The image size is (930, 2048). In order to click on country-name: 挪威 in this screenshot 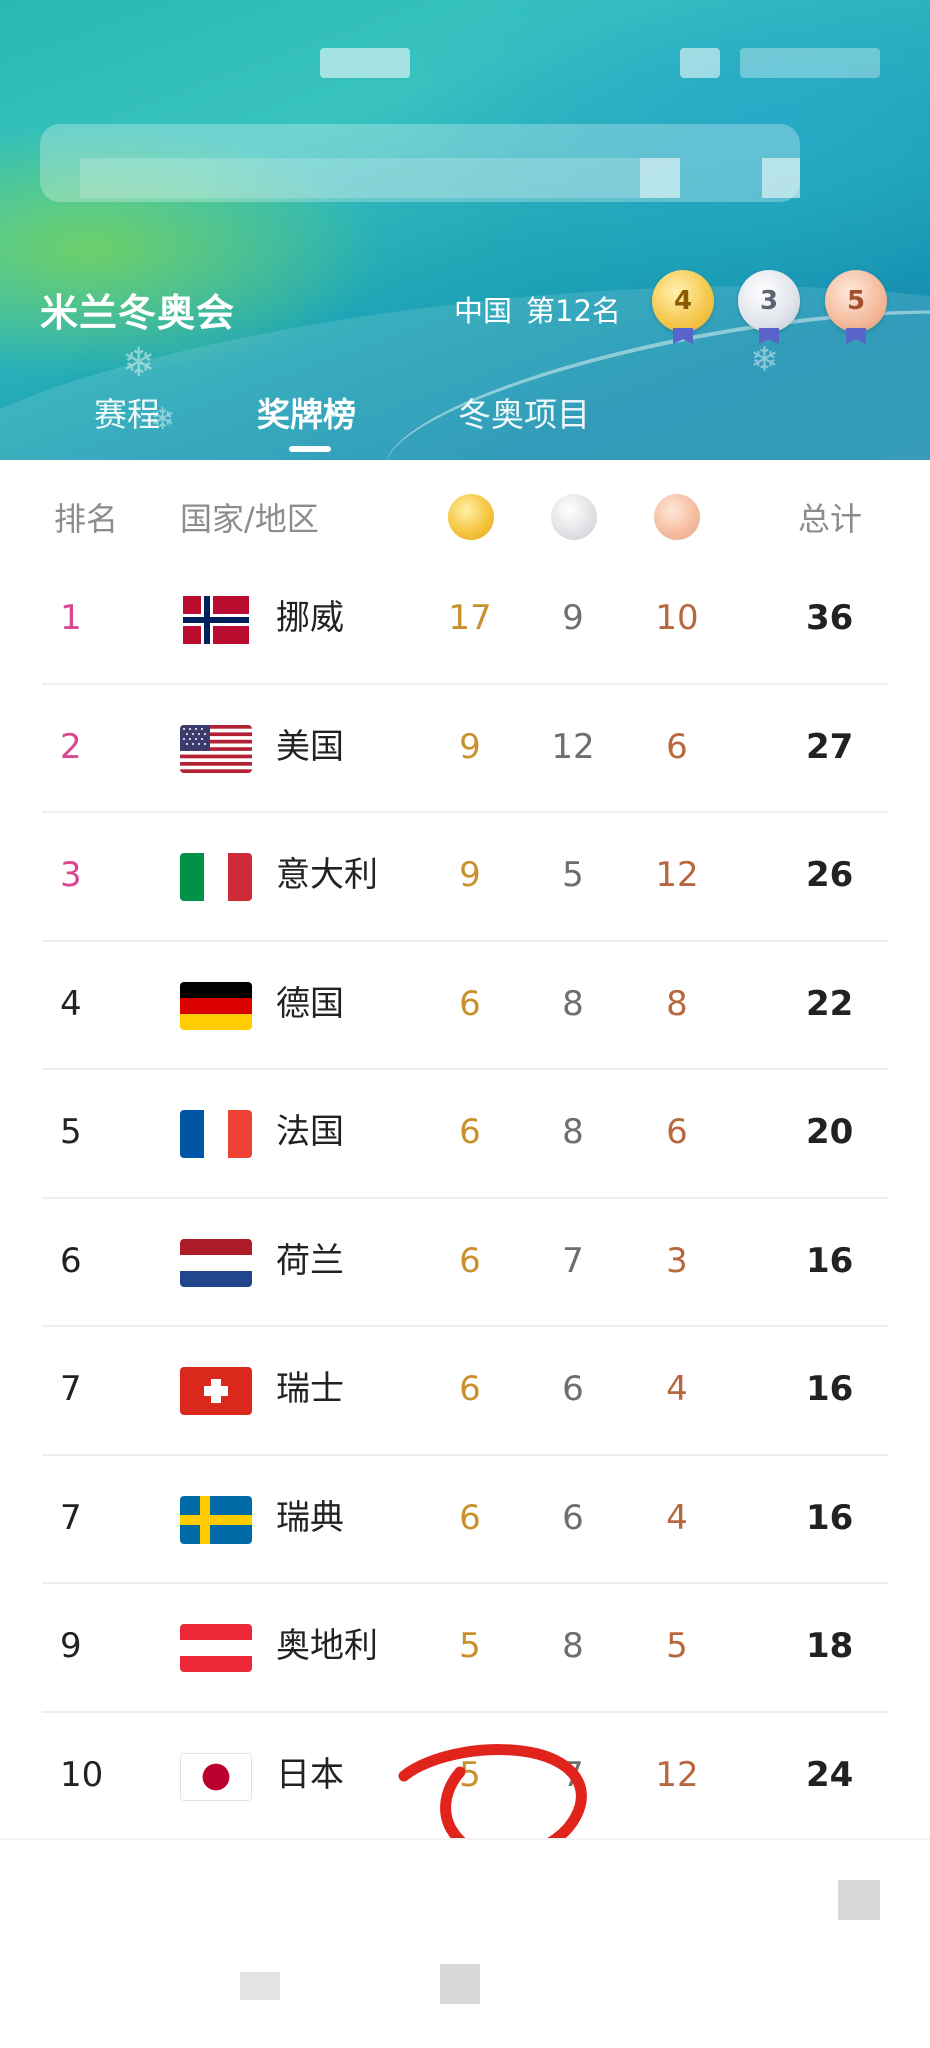, I will do `click(310, 618)`.